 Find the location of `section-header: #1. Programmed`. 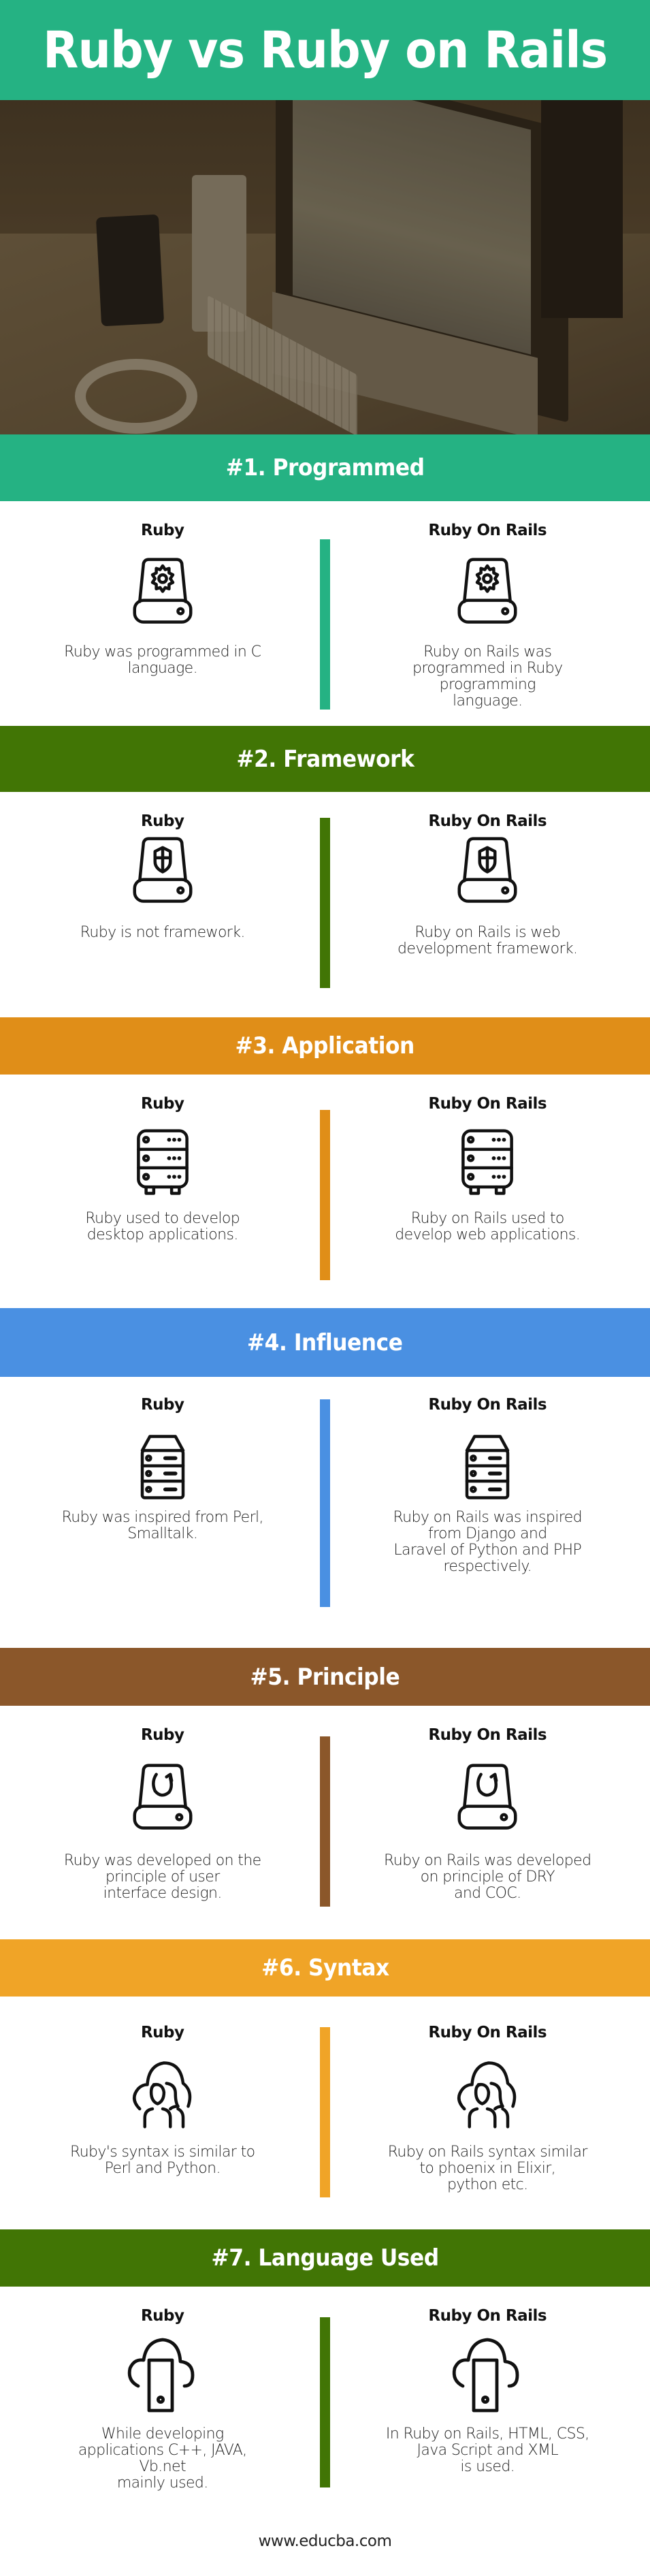

section-header: #1. Programmed is located at coordinates (325, 467).